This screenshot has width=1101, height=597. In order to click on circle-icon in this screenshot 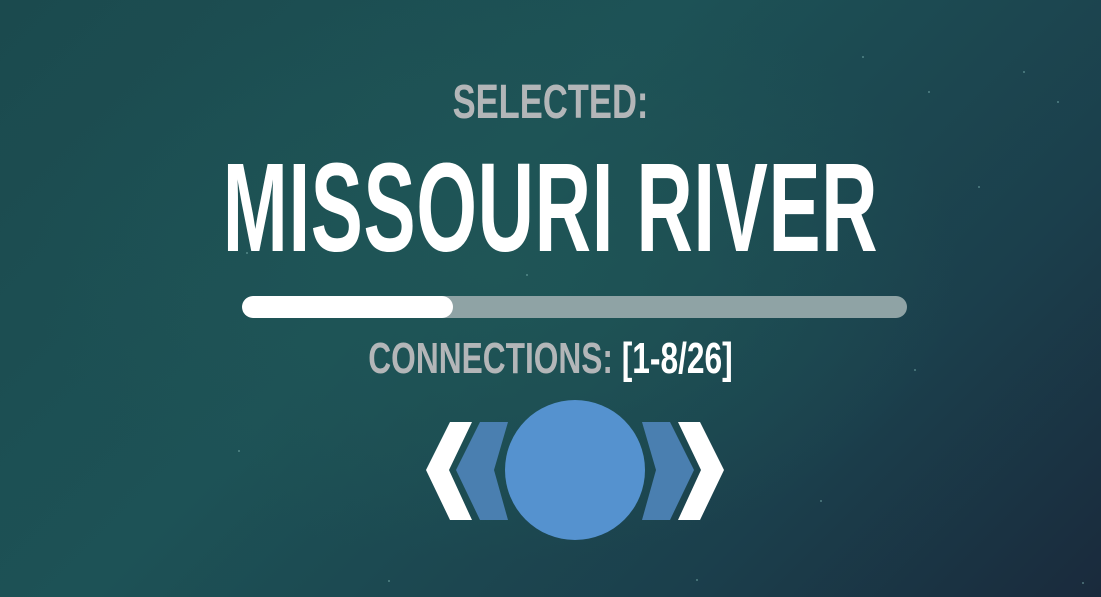, I will do `click(575, 470)`.